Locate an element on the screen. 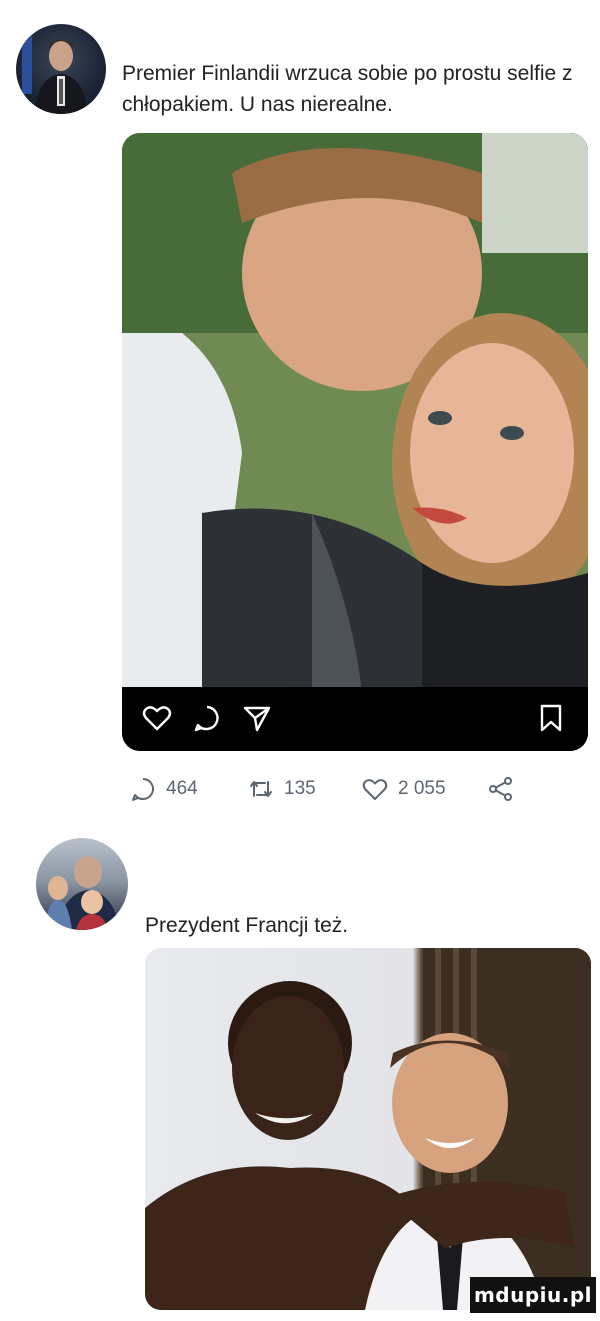 This screenshot has width=600, height=1321. tweet-actions: 464 135 2 055 is located at coordinates (330, 789).